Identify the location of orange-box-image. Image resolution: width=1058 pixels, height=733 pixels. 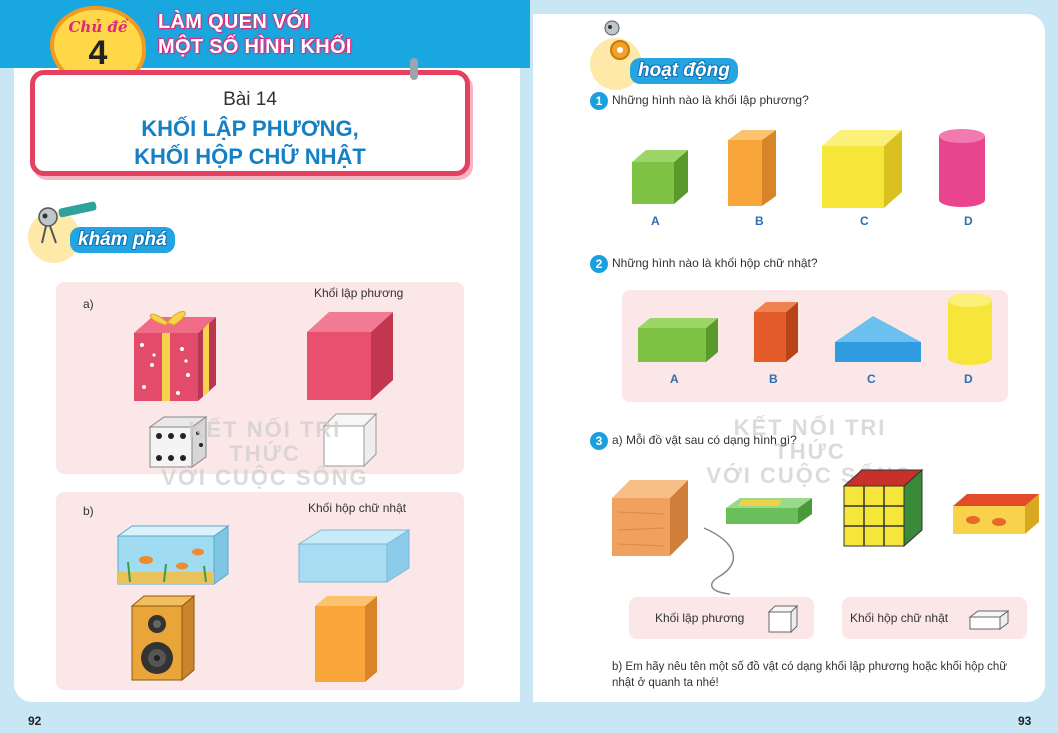
(346, 639).